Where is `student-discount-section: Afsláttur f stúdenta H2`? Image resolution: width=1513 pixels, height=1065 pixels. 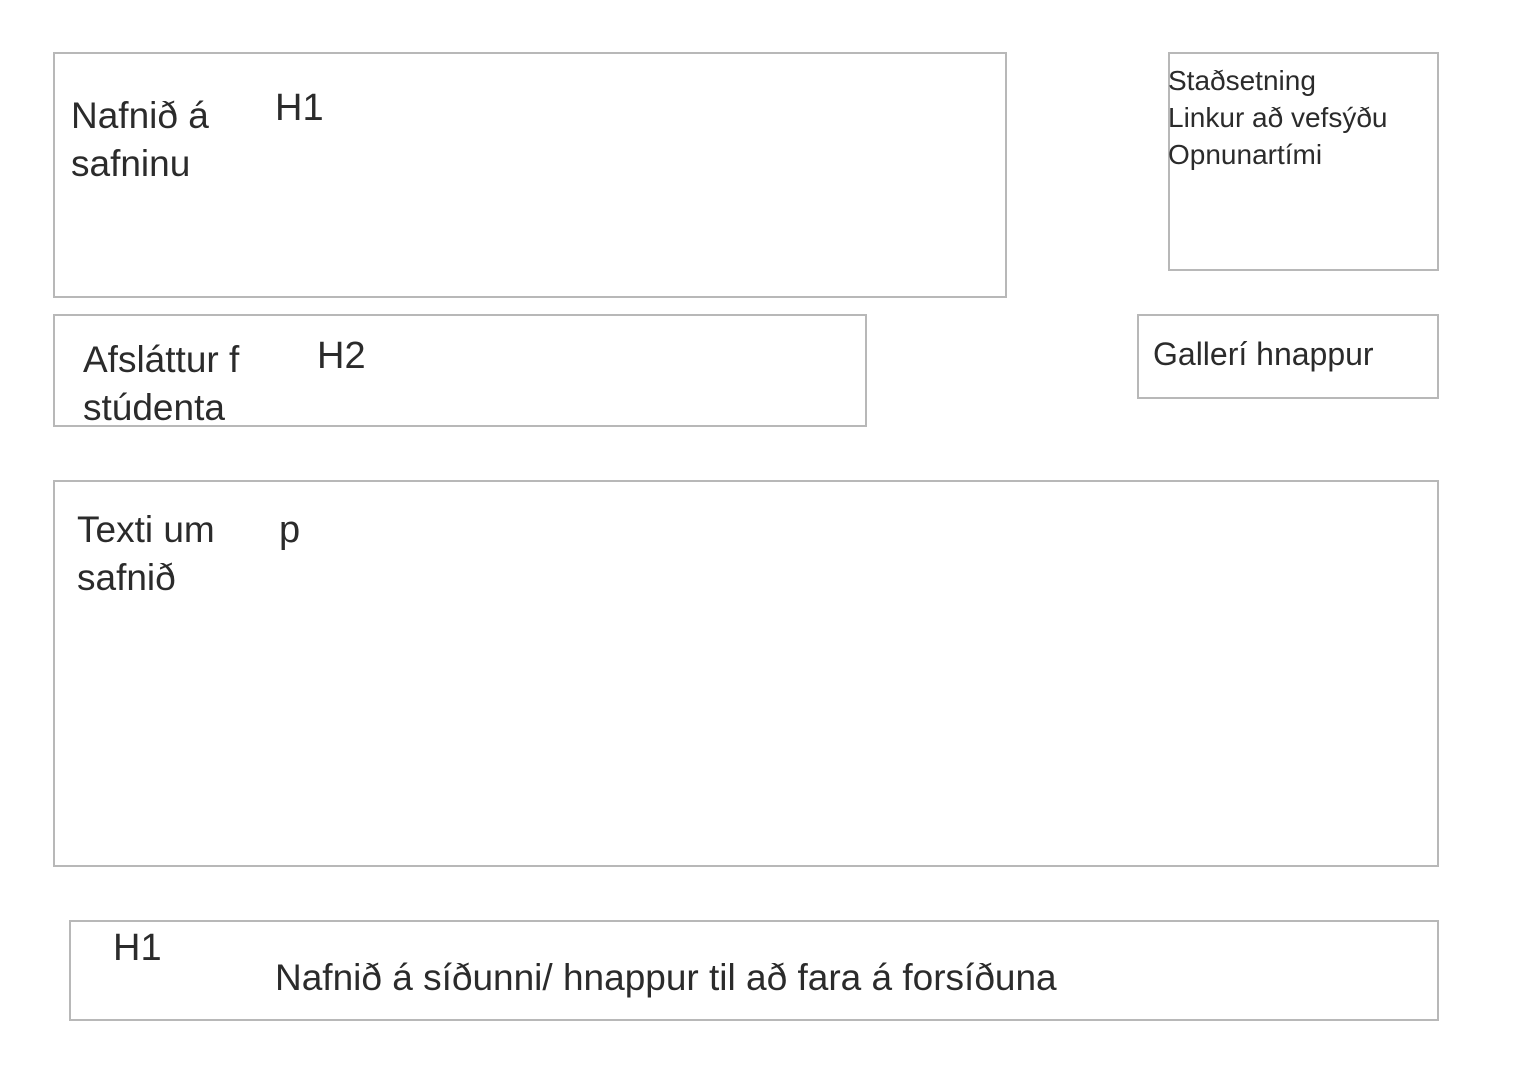
student-discount-section: Afsláttur f stúdenta H2 is located at coordinates (460, 371).